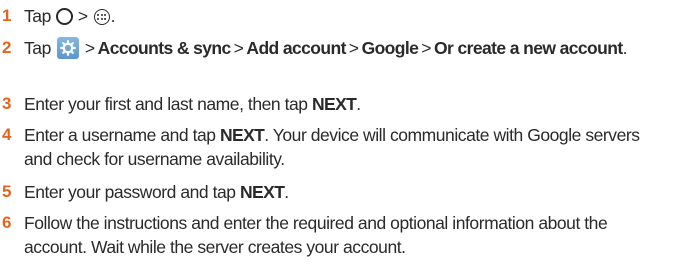 The height and width of the screenshot is (278, 691). Describe the element at coordinates (7, 222) in the screenshot. I see `step-number: 6` at that location.